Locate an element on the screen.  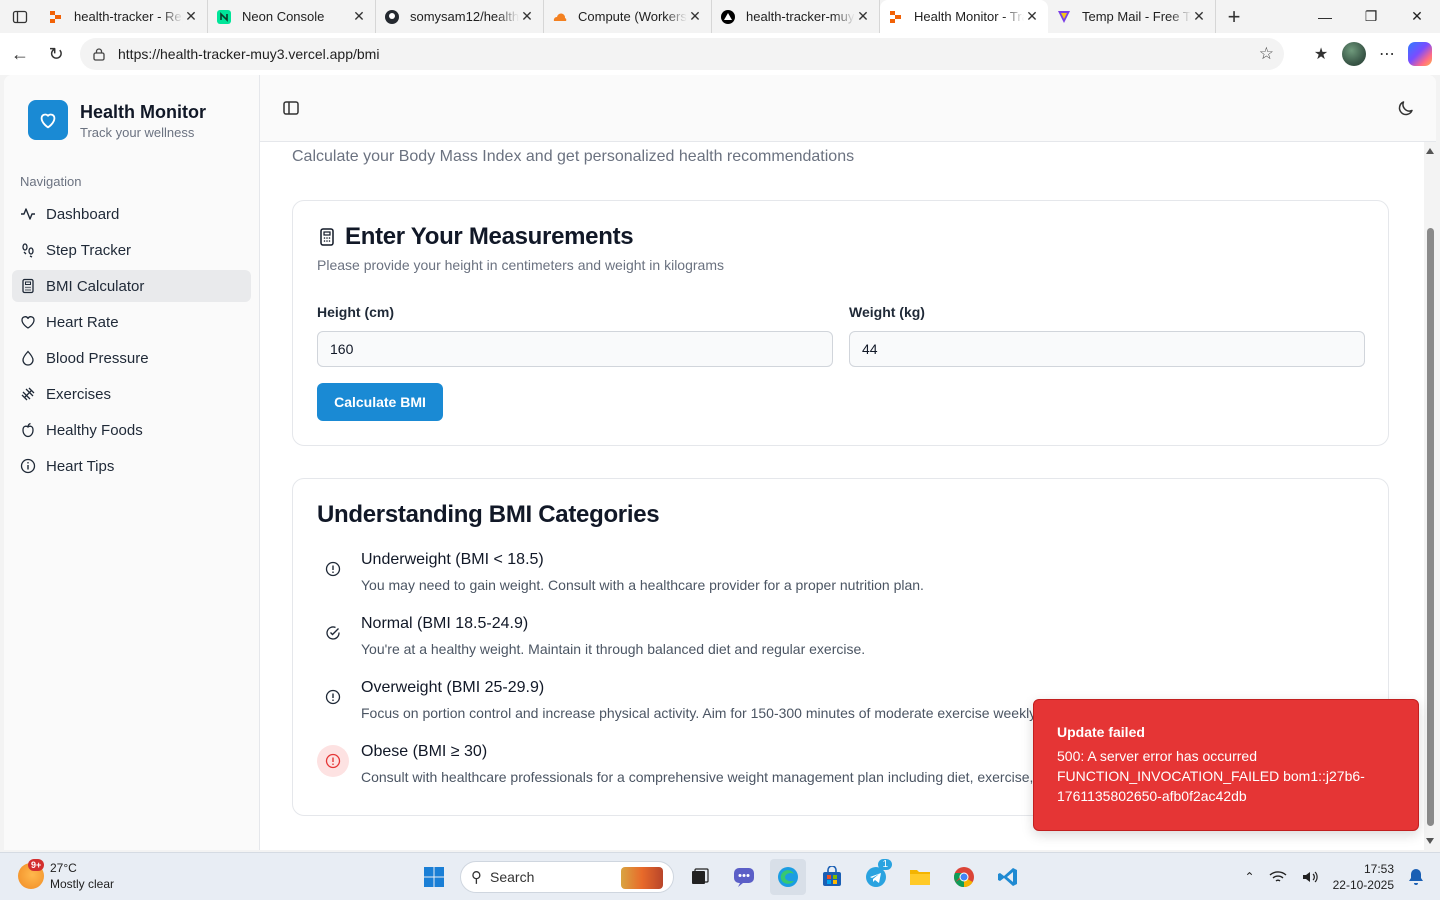
moon-icon is located at coordinates (1406, 108).